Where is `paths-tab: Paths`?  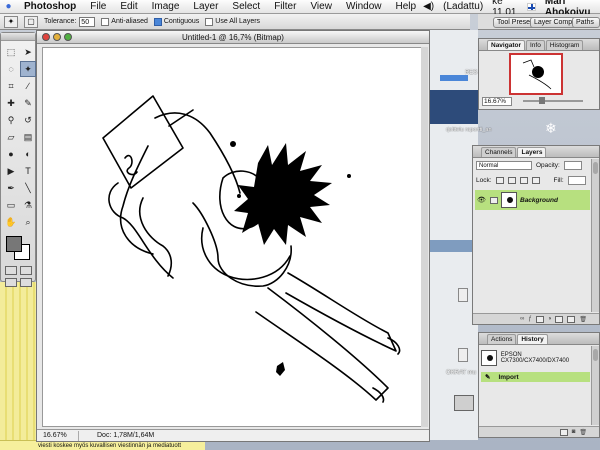
paths-tab: Paths is located at coordinates (586, 22).